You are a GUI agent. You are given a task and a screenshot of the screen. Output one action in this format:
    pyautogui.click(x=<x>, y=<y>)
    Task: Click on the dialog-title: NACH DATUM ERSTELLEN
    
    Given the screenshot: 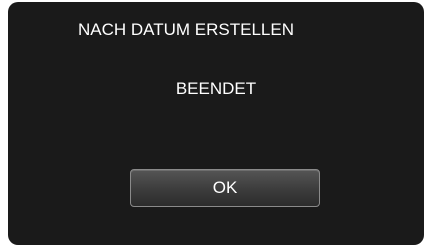 What is the action you would take?
    pyautogui.click(x=186, y=29)
    